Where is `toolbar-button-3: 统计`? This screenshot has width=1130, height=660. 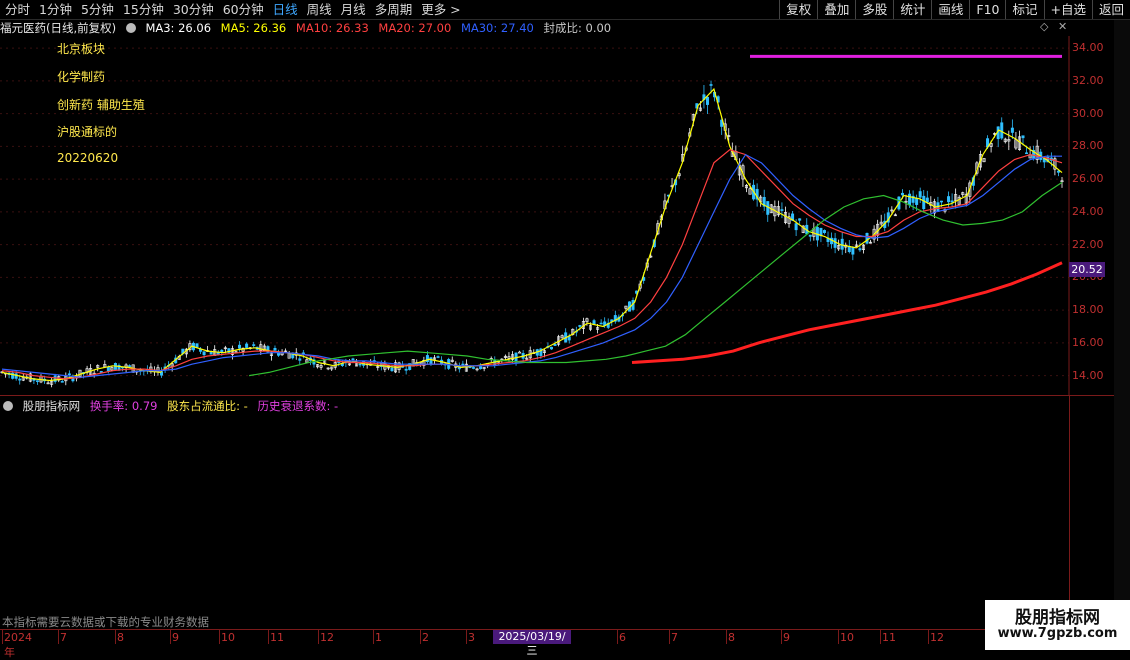
toolbar-button-3: 统计 is located at coordinates (912, 9).